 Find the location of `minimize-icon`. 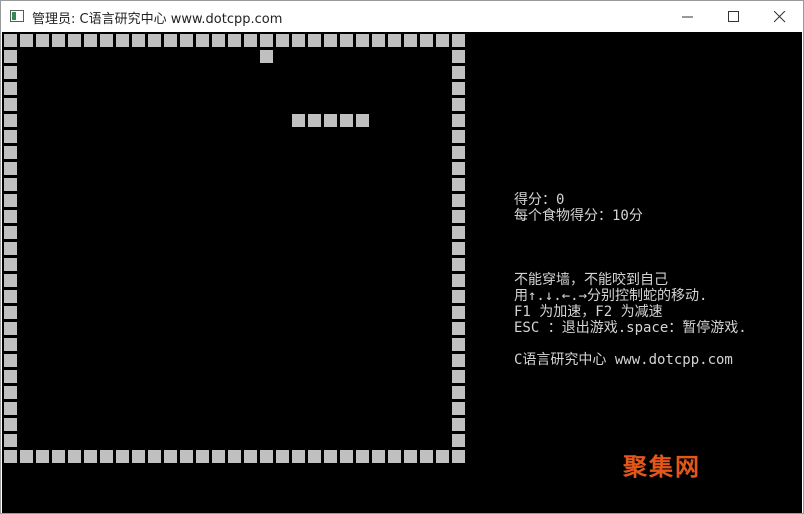

minimize-icon is located at coordinates (687, 17).